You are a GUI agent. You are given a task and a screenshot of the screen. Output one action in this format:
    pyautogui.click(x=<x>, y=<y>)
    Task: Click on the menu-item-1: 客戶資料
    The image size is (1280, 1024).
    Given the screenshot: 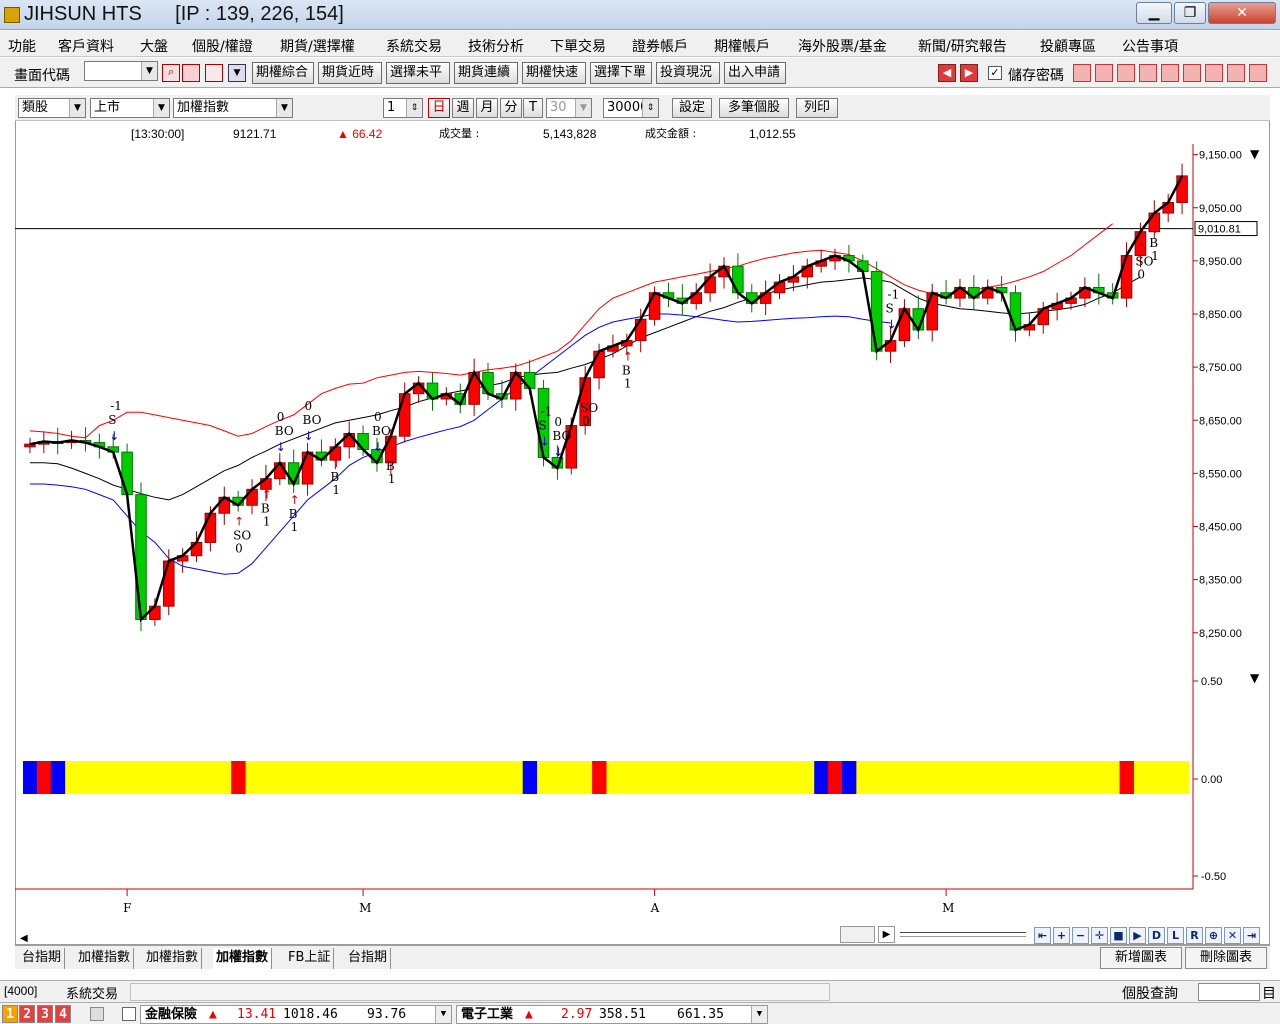 What is the action you would take?
    pyautogui.click(x=86, y=46)
    